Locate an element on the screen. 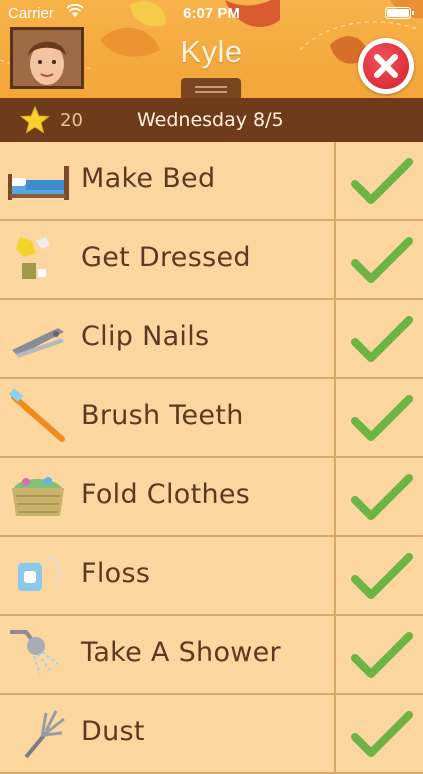 The width and height of the screenshot is (423, 774). chore-label: Take A Shower is located at coordinates (181, 652).